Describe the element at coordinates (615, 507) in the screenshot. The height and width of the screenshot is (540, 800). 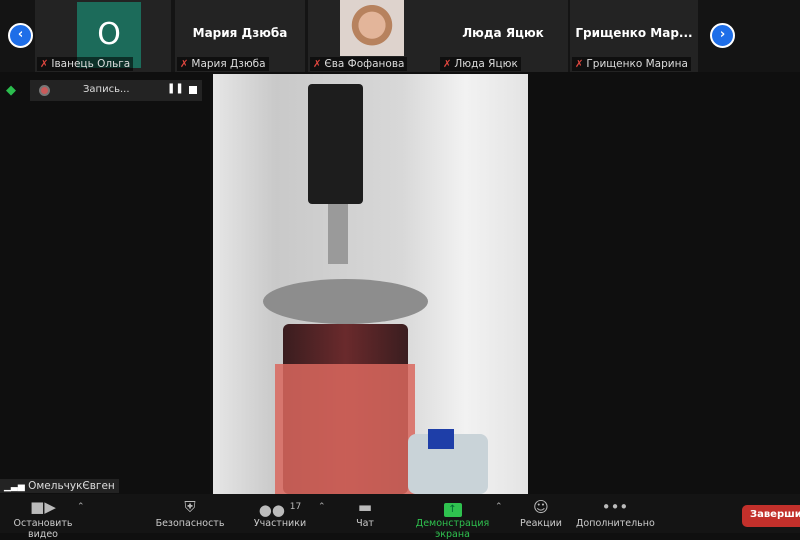
I see `more-dots-icon: •••` at that location.